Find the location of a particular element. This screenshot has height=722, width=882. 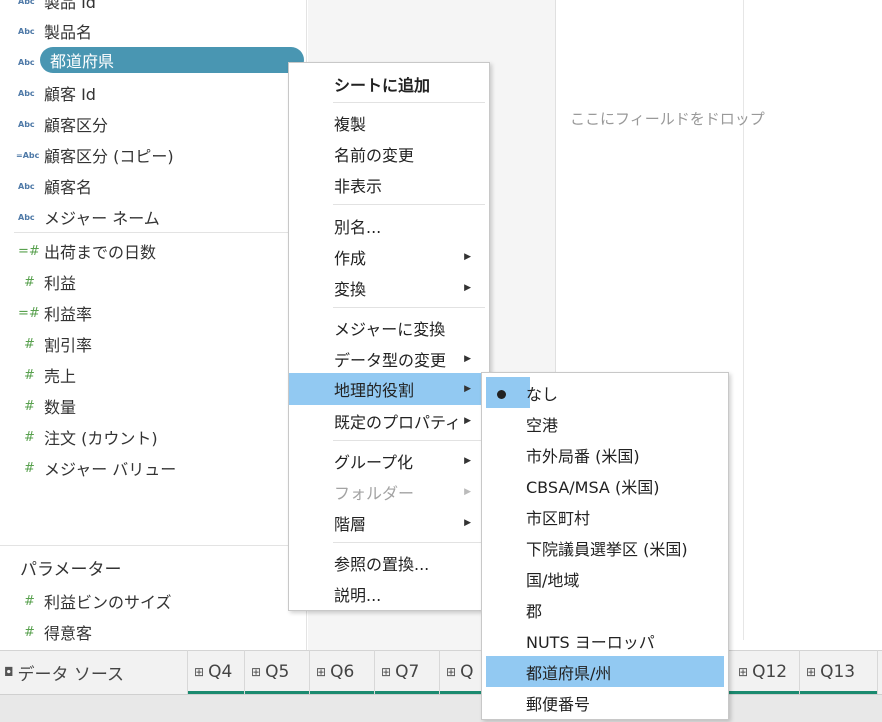

geo-role-congressional-district: 下院議員選挙区 (米国) is located at coordinates (605, 547).